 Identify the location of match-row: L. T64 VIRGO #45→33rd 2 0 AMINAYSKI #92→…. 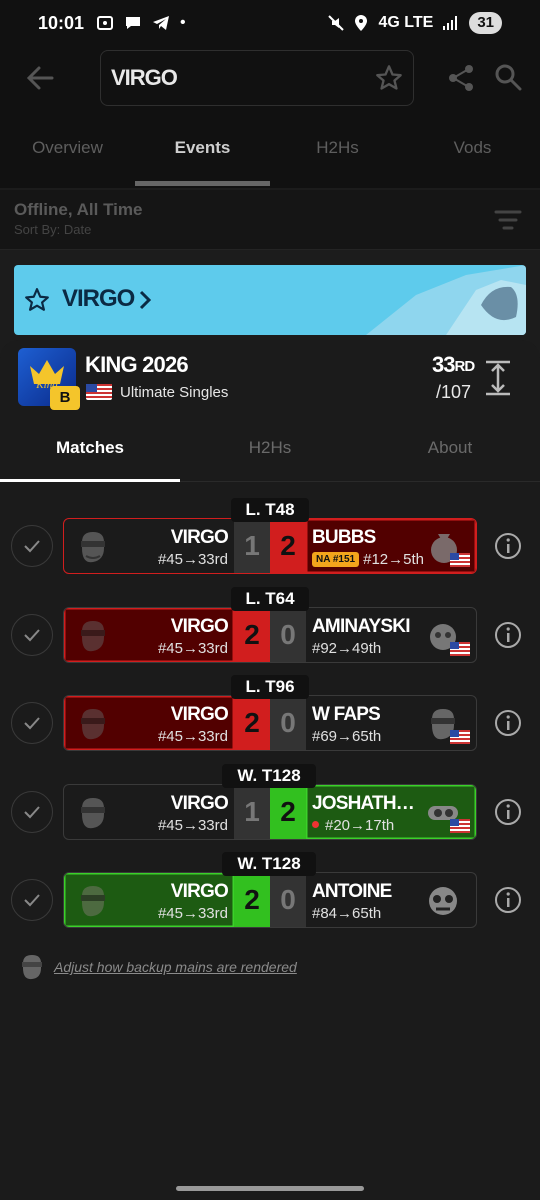
(270, 627).